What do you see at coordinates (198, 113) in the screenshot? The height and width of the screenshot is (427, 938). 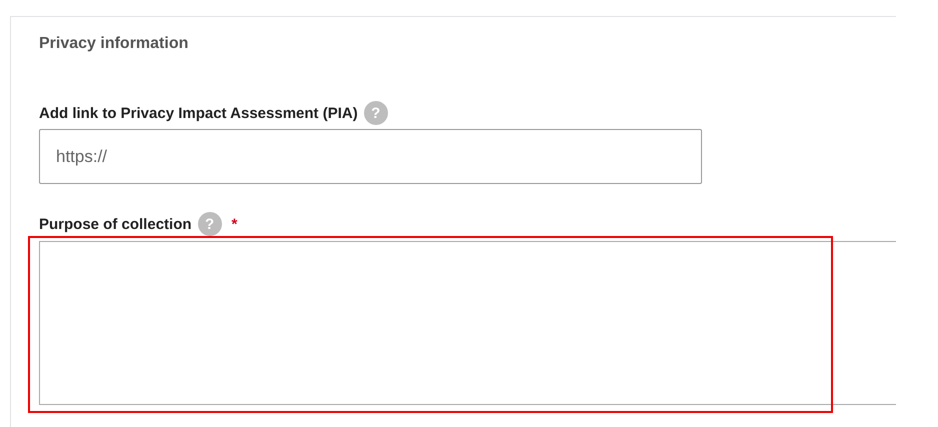 I see `field-label: Add link to Privacy Impact Assessment (PIA)` at bounding box center [198, 113].